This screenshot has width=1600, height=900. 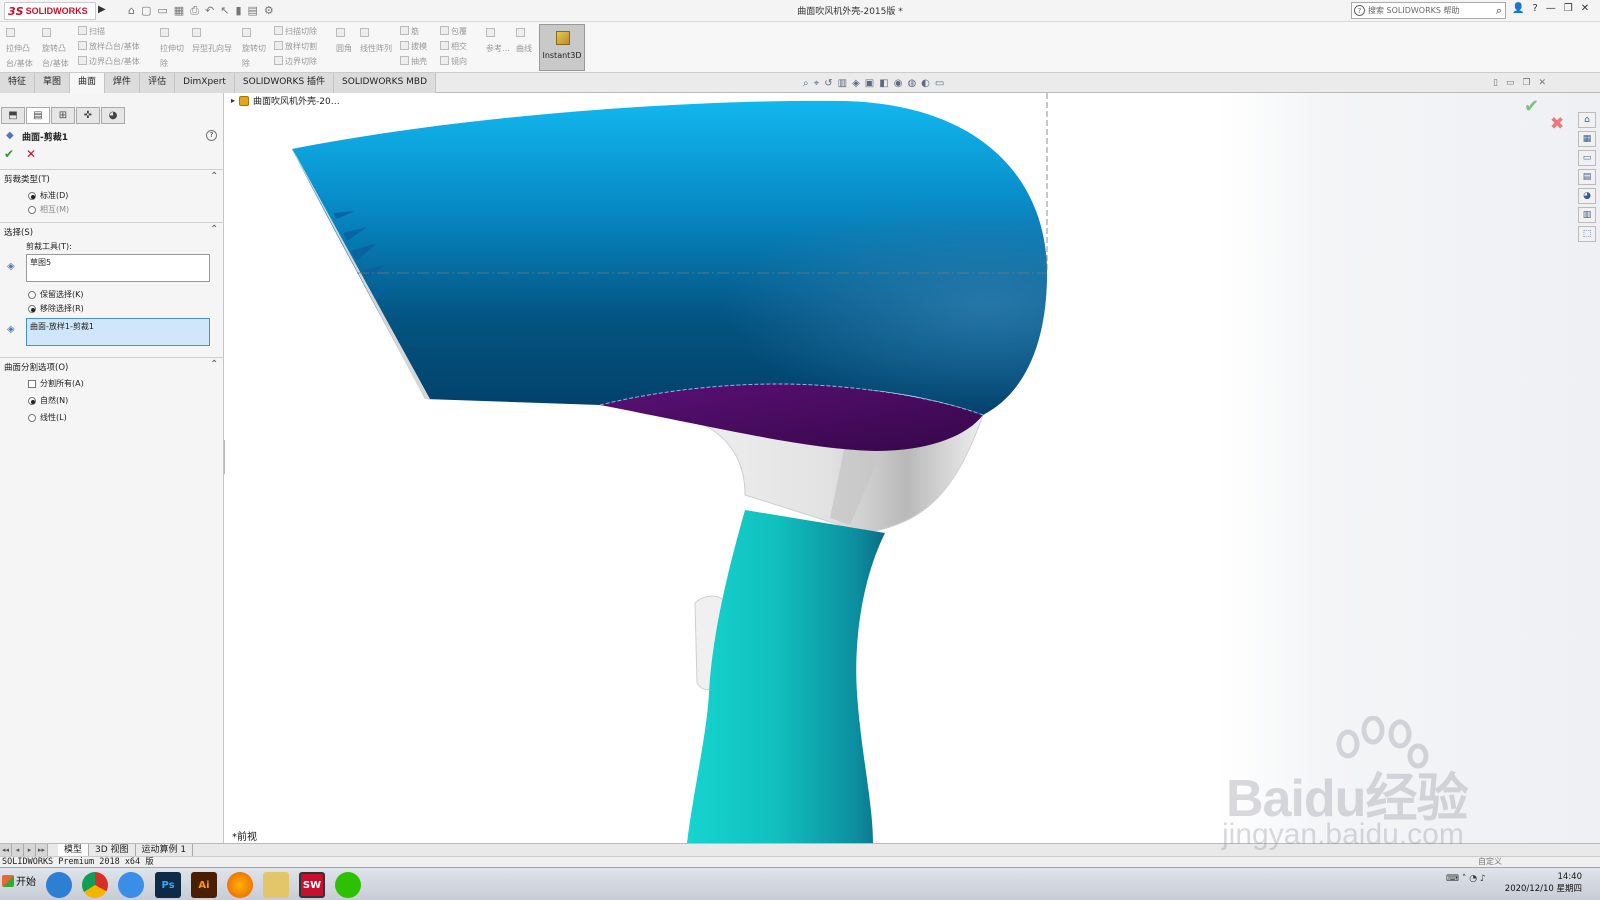 I want to click on shell-button: 抽壳, so click(x=413, y=61).